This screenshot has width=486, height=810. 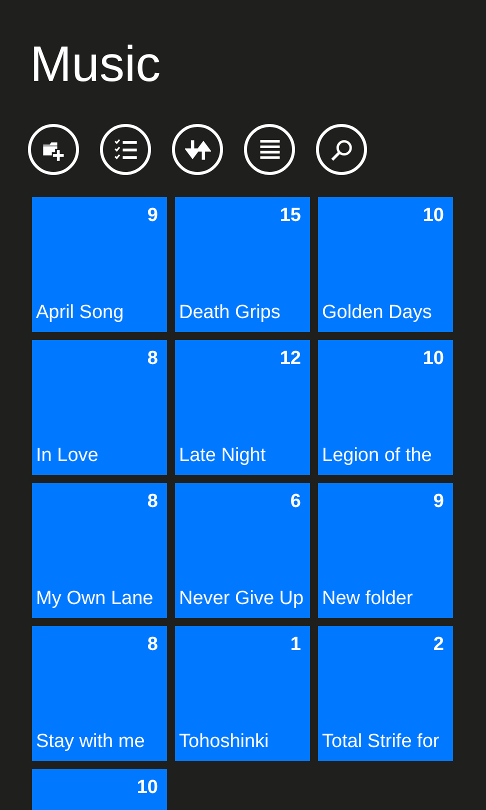 What do you see at coordinates (367, 599) in the screenshot?
I see `folder-name: New folder` at bounding box center [367, 599].